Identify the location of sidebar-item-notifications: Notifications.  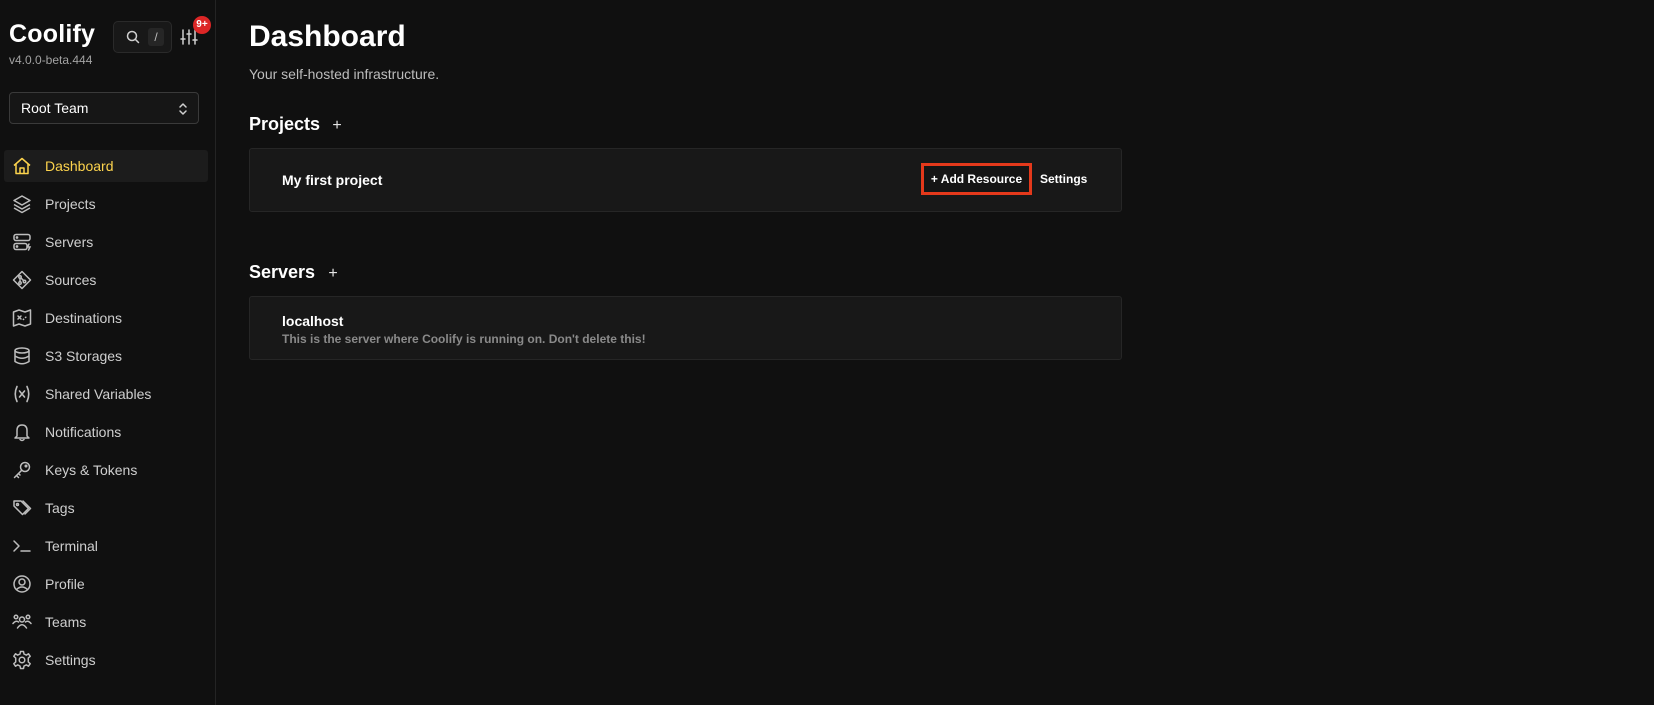
(106, 432).